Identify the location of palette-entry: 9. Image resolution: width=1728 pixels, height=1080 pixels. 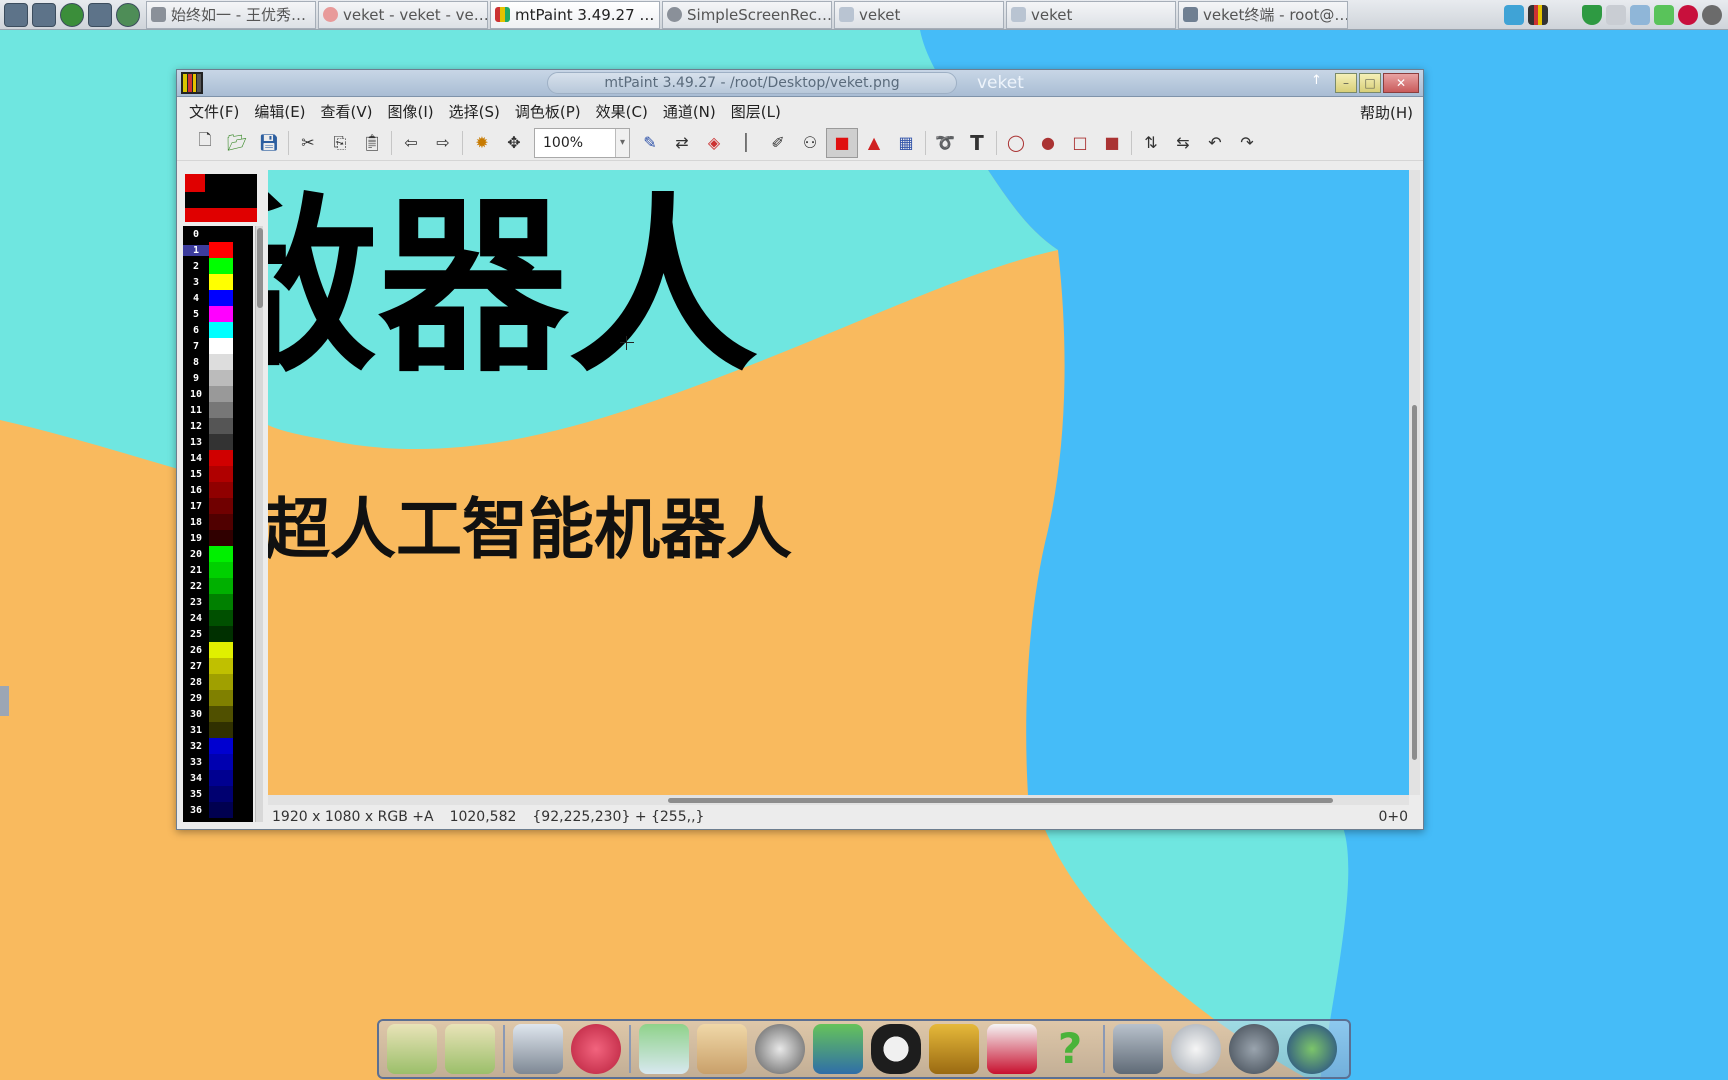
(218, 378).